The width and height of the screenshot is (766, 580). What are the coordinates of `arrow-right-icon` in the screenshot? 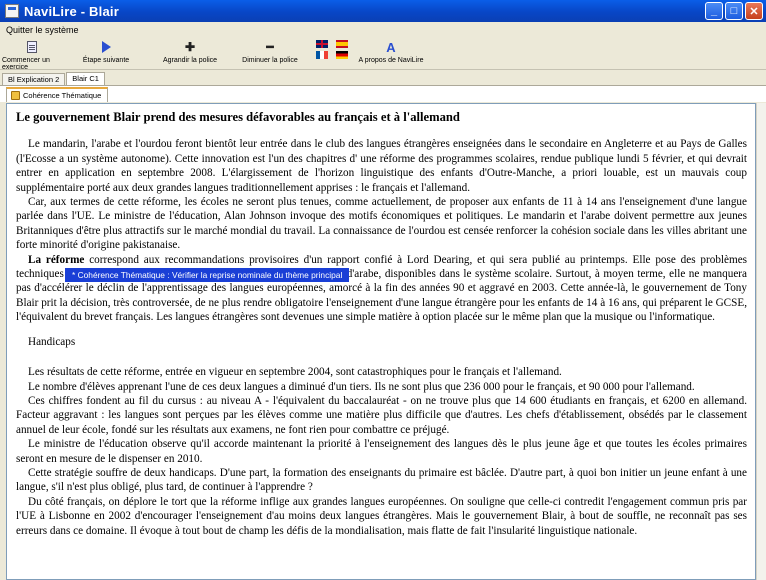 It's located at (106, 47).